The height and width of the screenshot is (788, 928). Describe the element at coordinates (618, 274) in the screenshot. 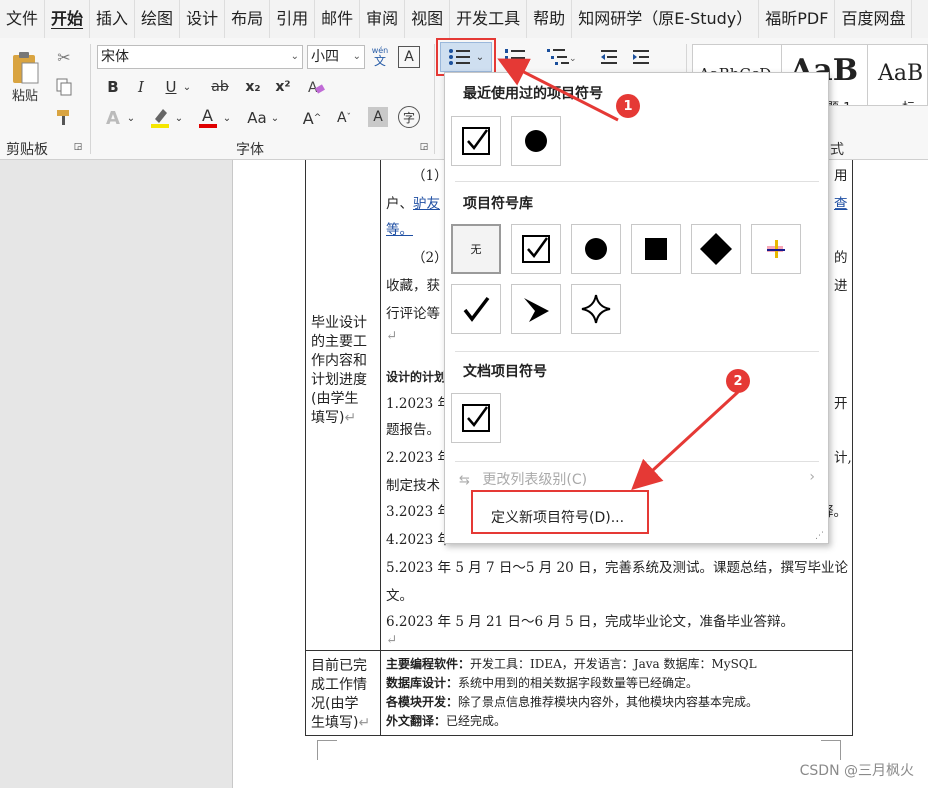

I see `annotation-arrows` at that location.